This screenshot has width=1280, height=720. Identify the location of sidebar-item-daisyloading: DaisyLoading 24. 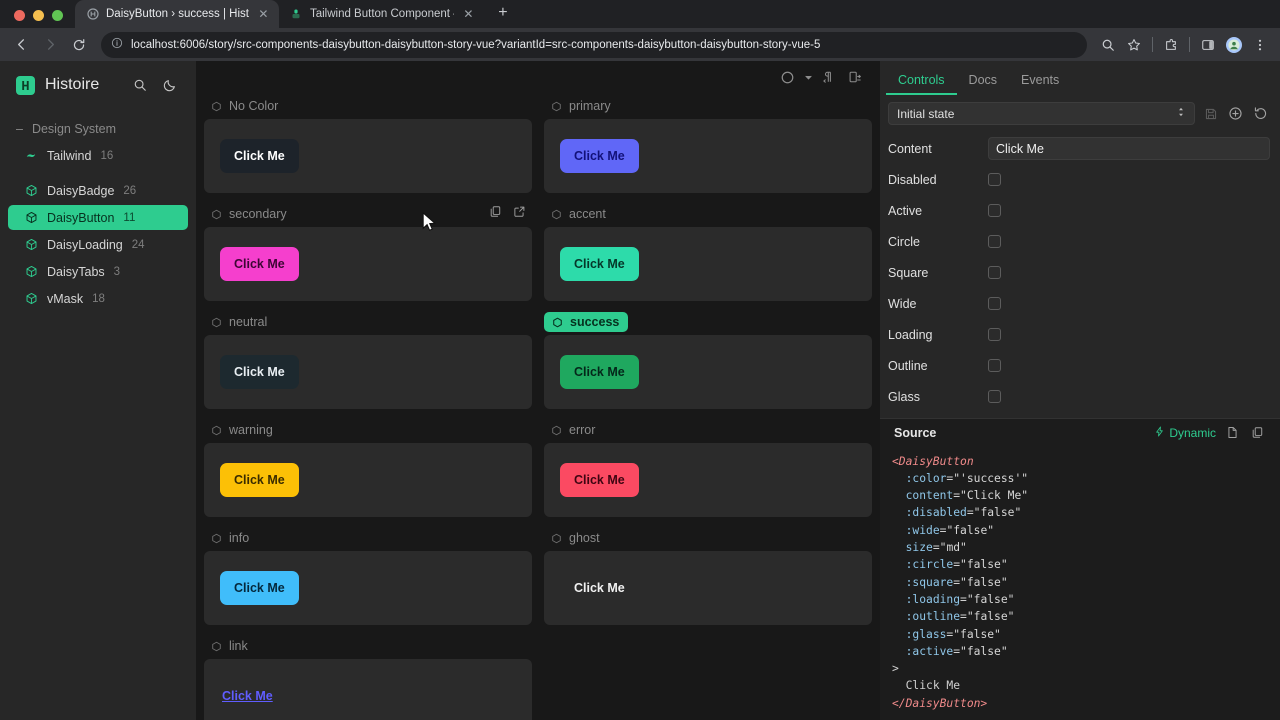
(98, 244).